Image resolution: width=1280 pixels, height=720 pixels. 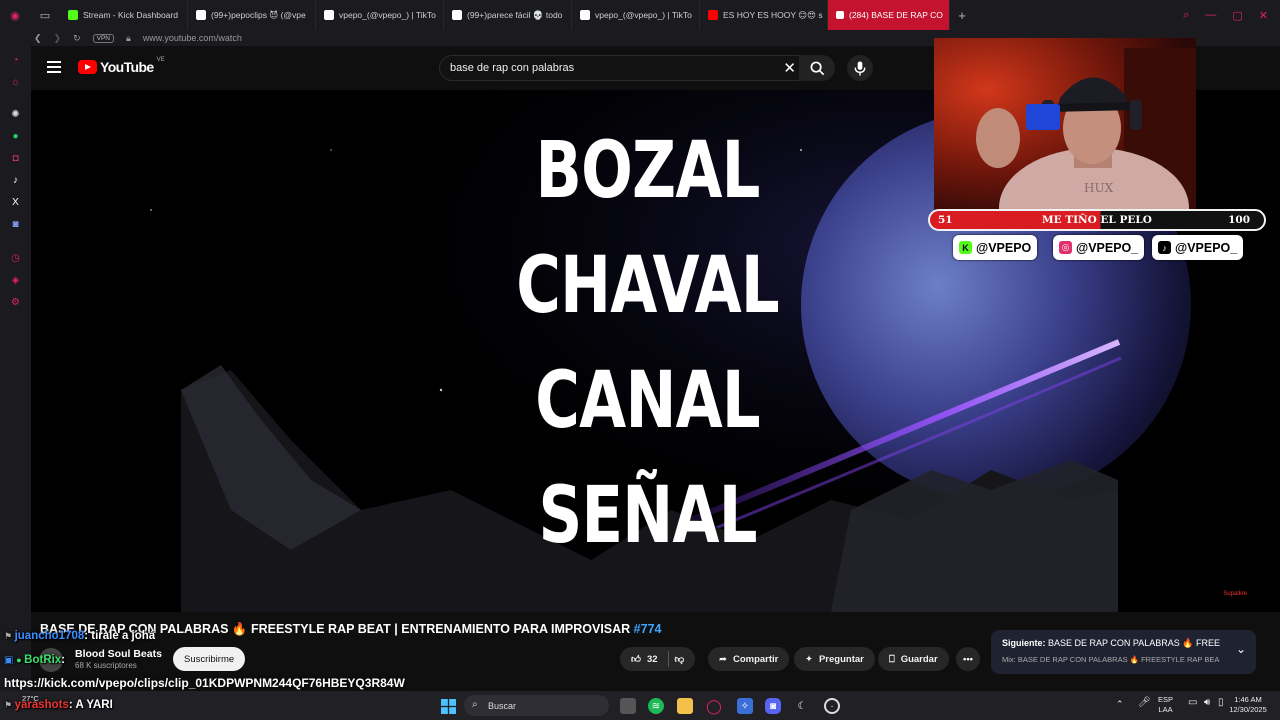 I want to click on obs-icon: ·, so click(x=832, y=706).